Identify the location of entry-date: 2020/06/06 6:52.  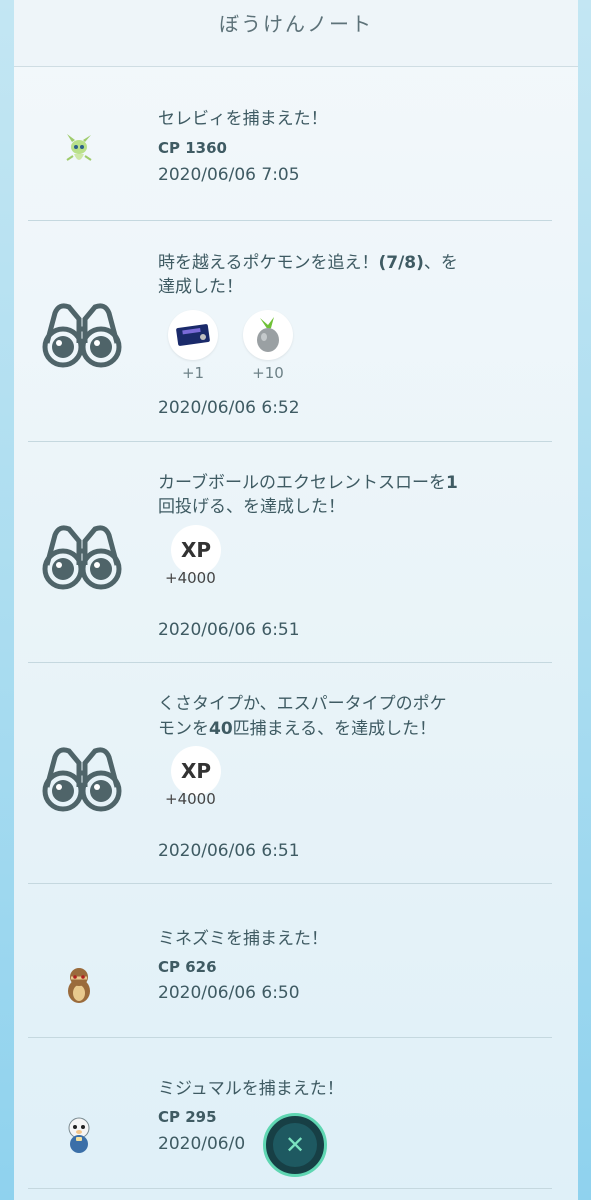
(229, 408).